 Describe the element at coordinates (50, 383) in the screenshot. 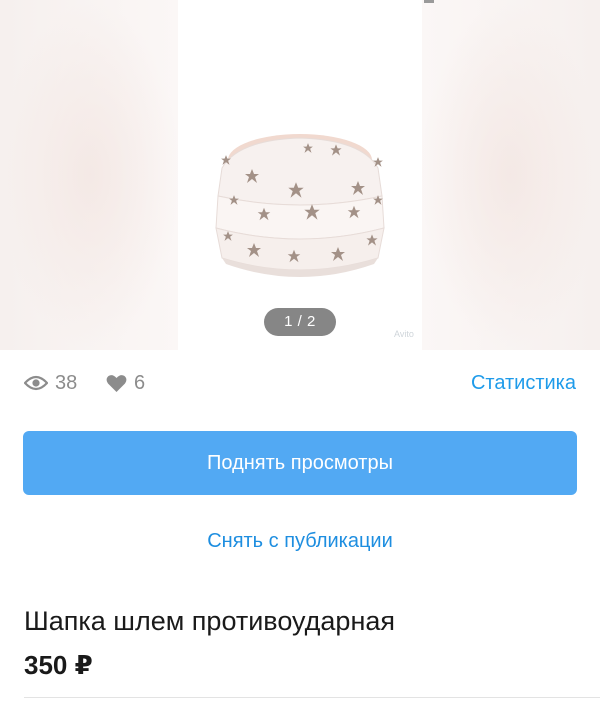

I see `views-counter: 38` at that location.